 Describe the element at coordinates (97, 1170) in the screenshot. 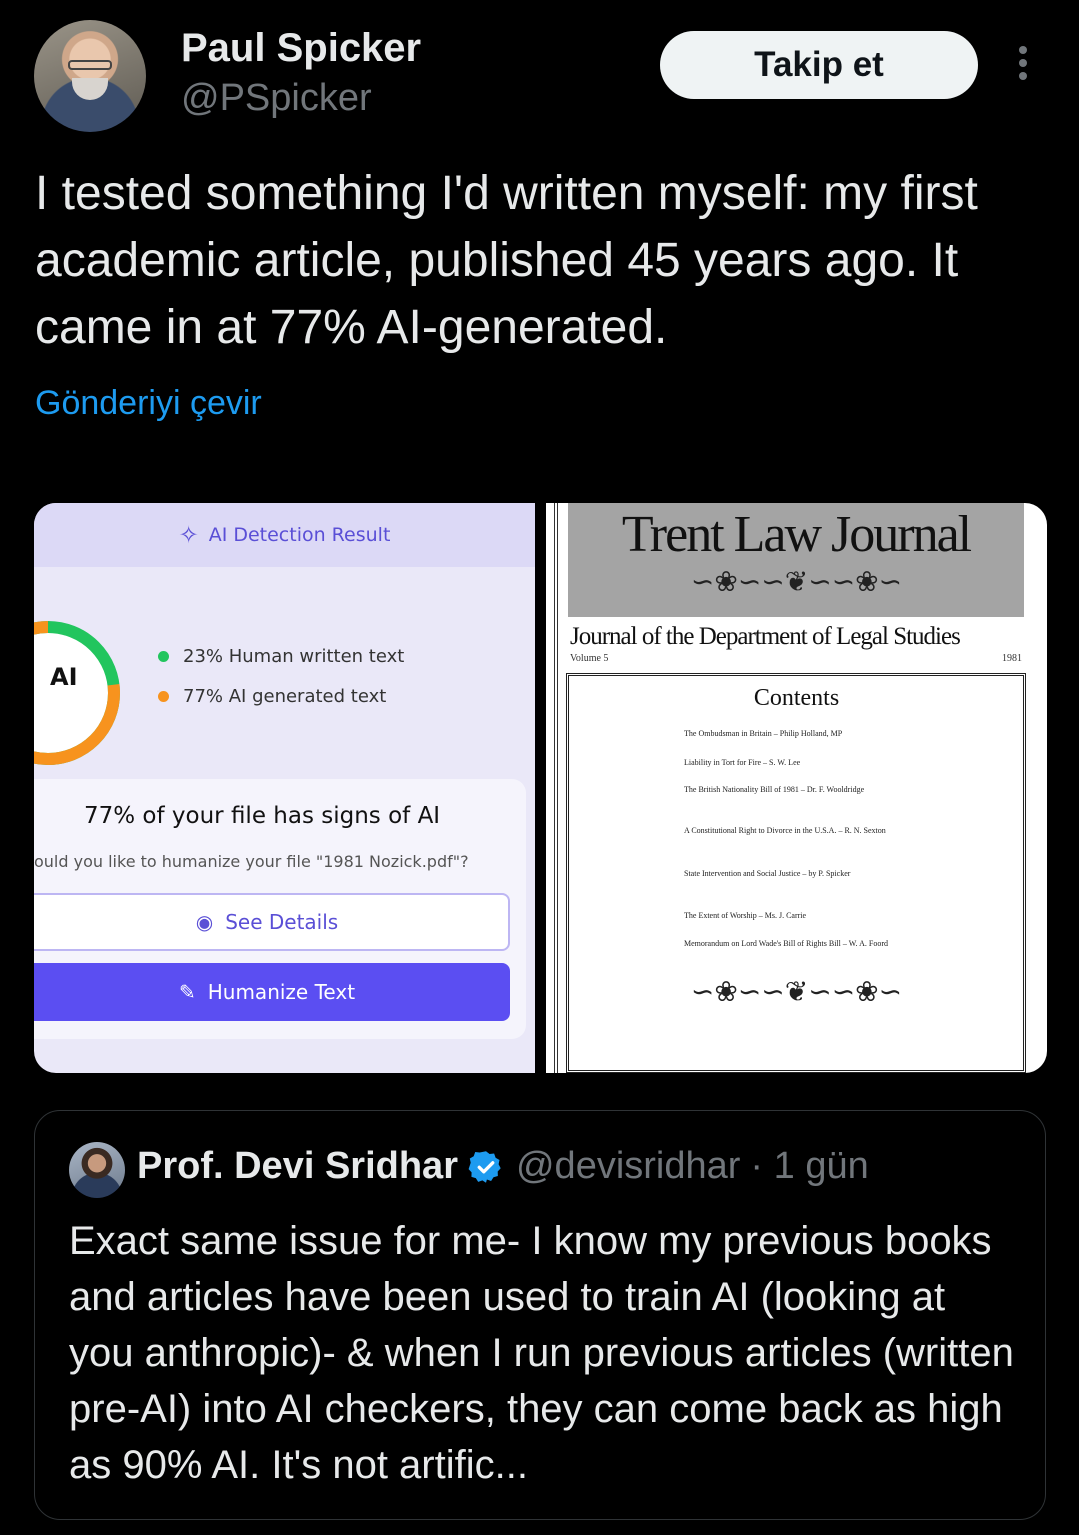

I see `quoted-avatar` at that location.